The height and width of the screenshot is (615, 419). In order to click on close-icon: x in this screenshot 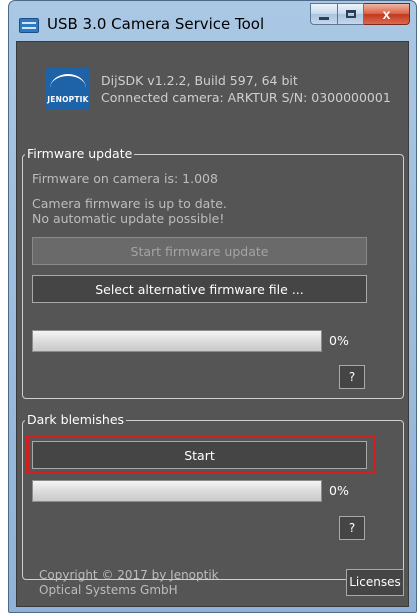, I will do `click(386, 14)`.